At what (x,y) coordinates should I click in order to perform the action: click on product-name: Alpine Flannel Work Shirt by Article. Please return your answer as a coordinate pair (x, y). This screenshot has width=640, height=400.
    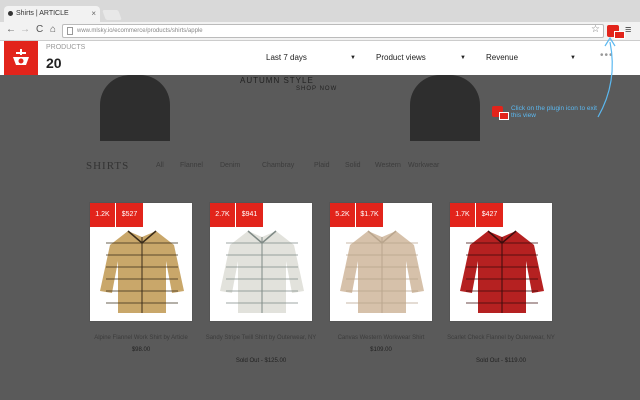
    Looking at the image, I should click on (141, 338).